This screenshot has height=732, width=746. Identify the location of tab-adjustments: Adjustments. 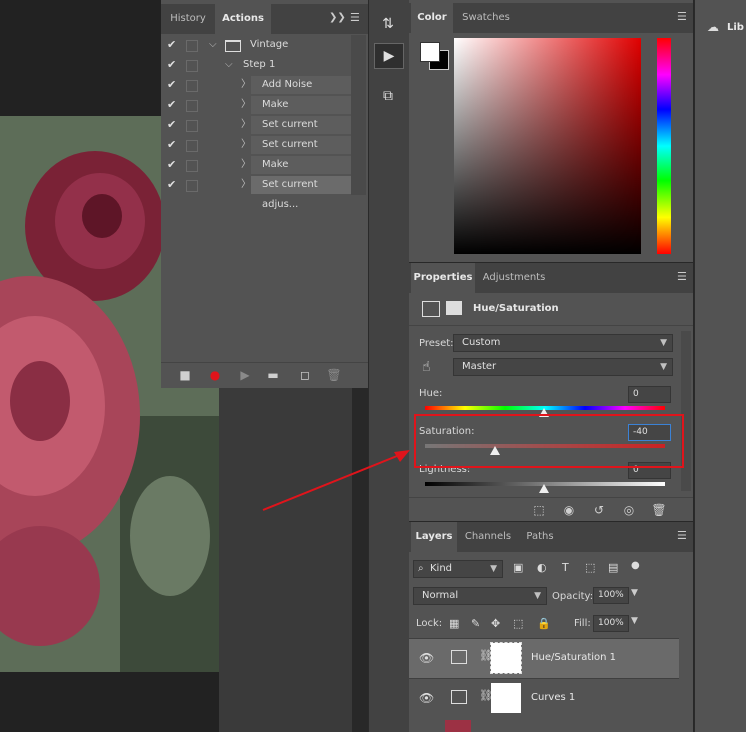
(514, 278).